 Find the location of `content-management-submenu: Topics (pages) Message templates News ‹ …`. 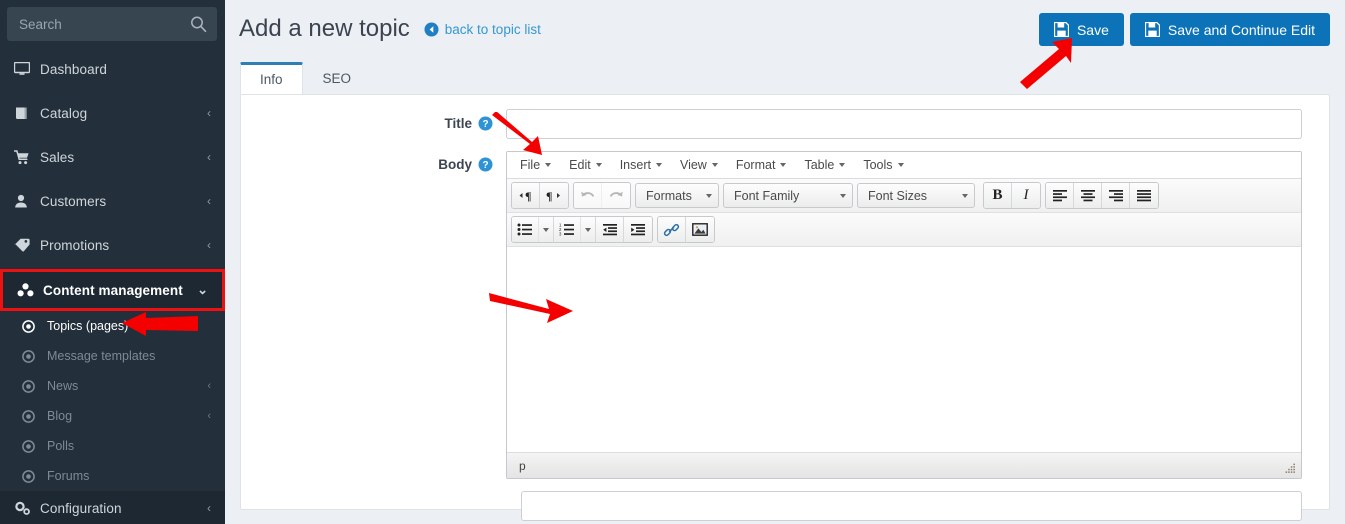

content-management-submenu: Topics (pages) Message templates News ‹ … is located at coordinates (112, 401).